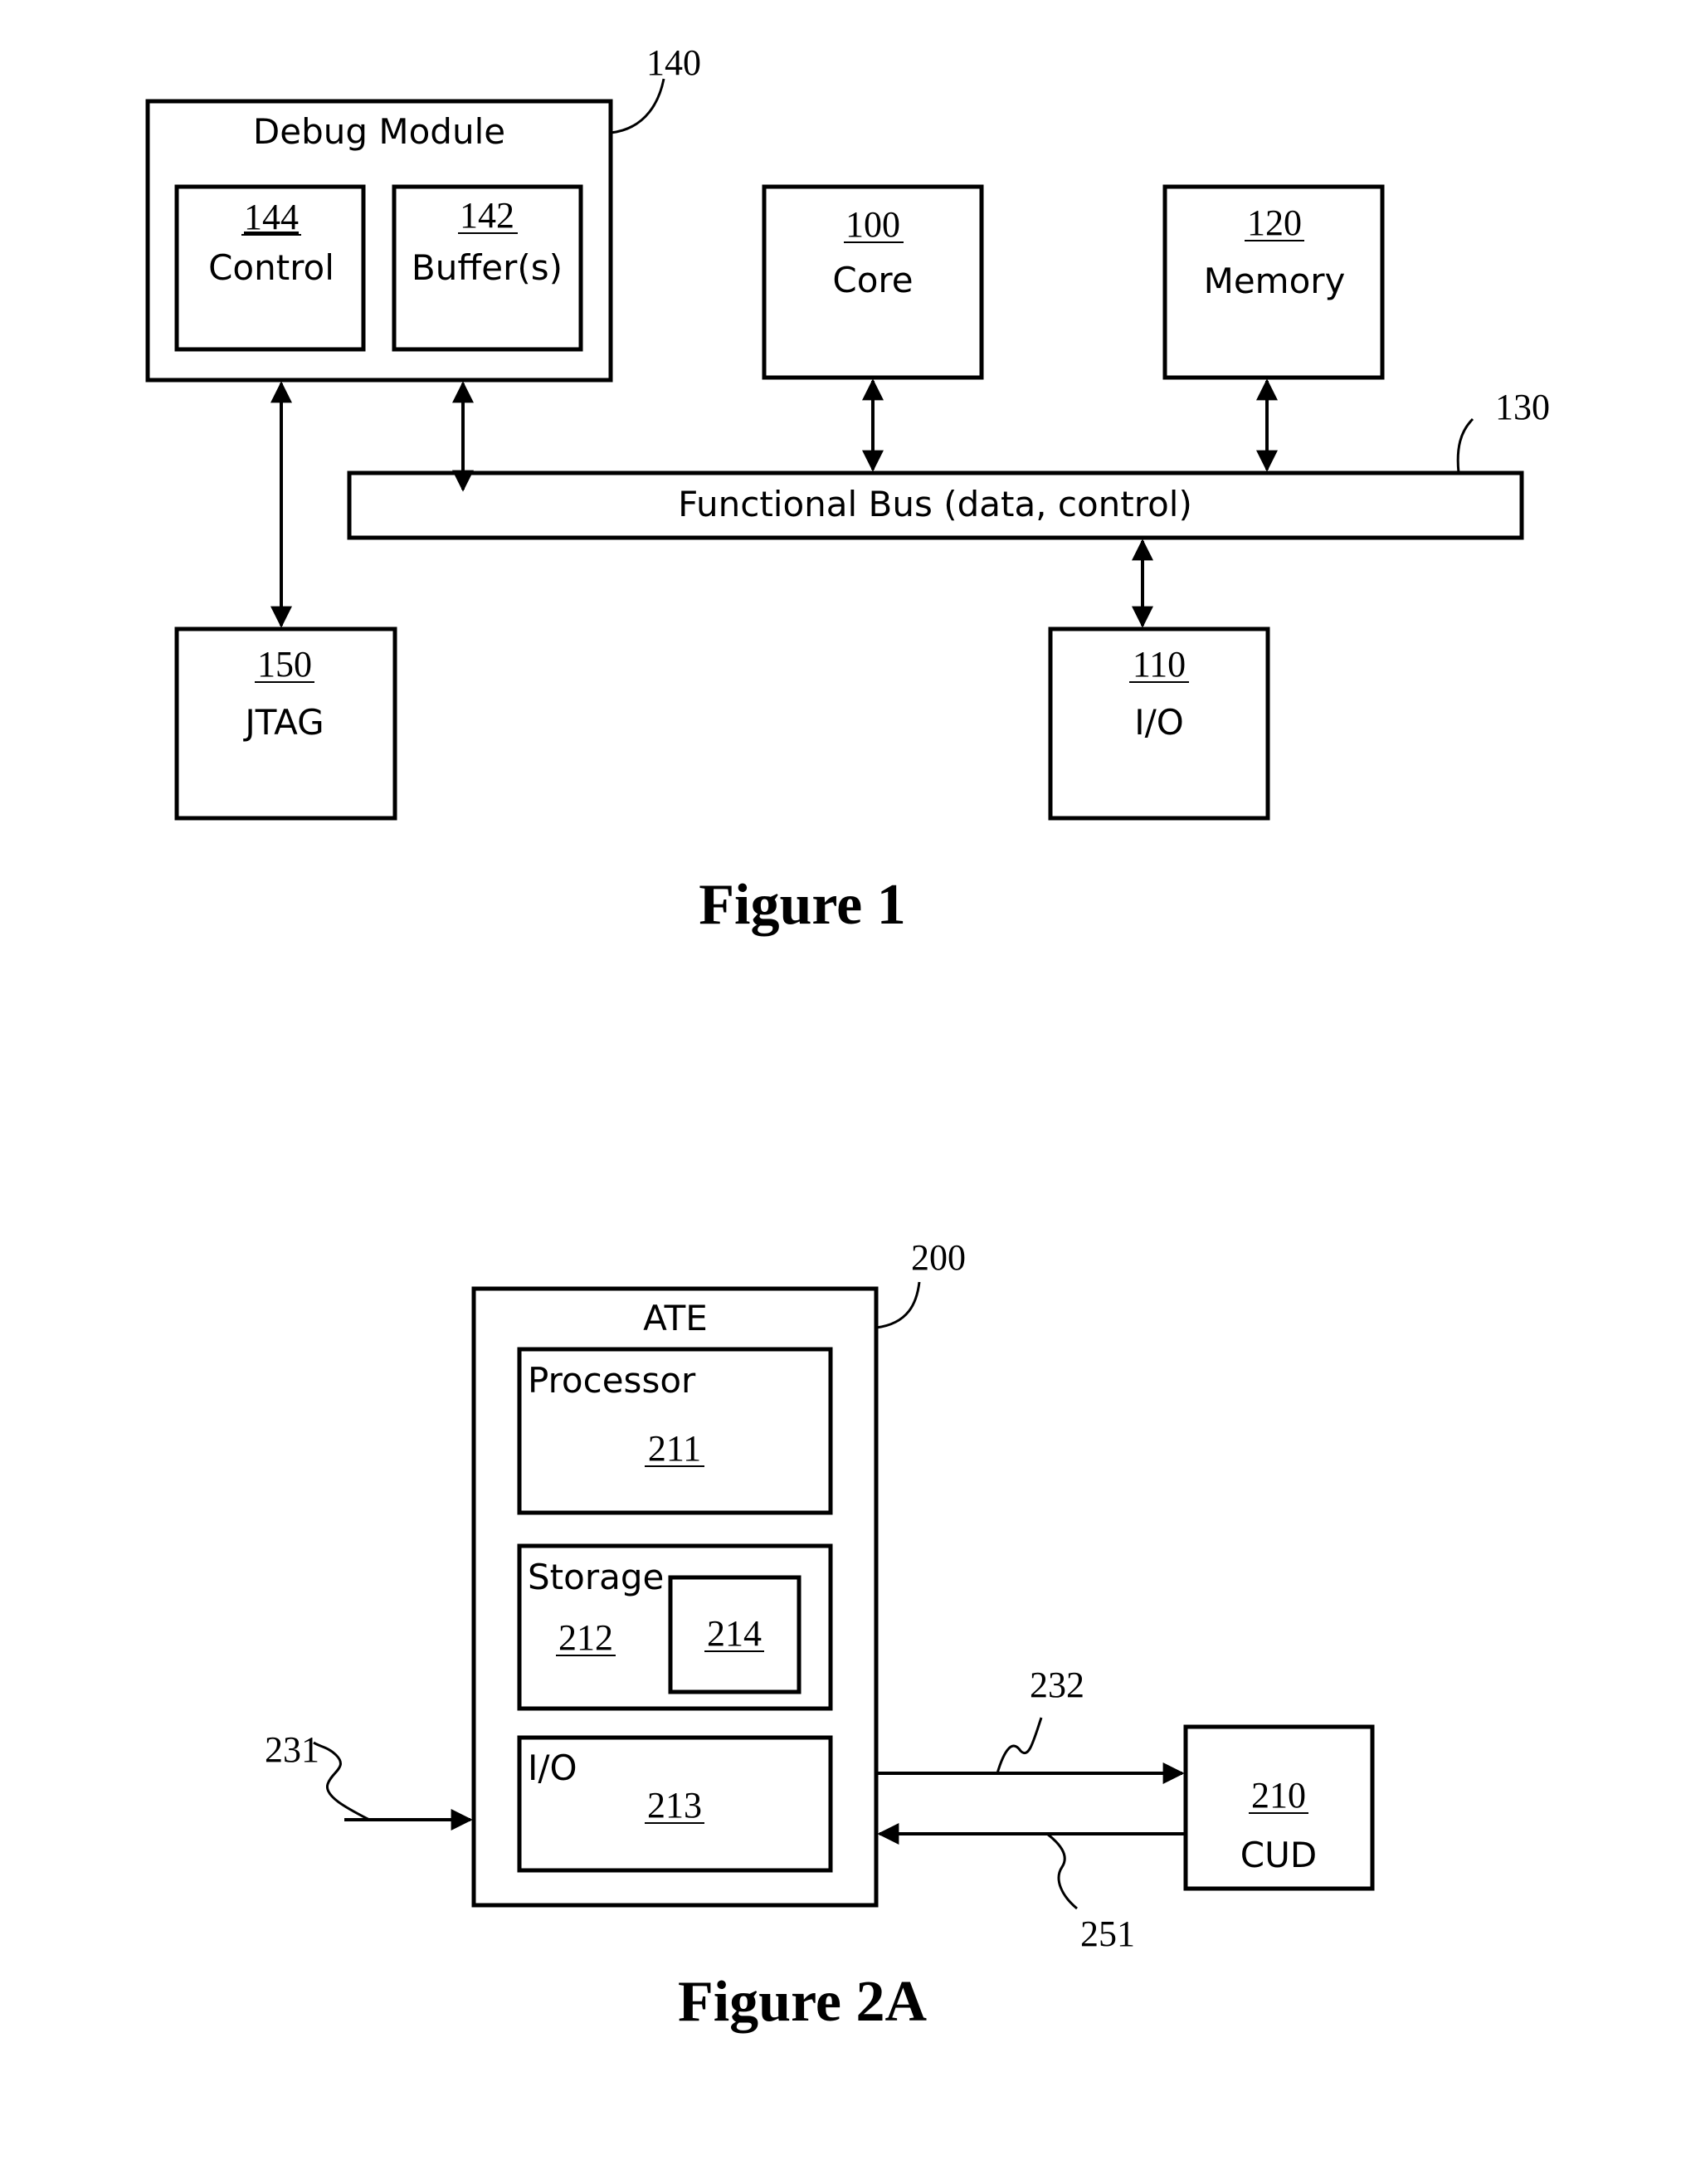  I want to click on ref-150: 150, so click(284, 664).